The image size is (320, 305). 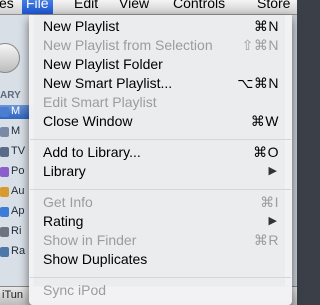 I want to click on menu-item-shortcut: ⌘R, so click(x=266, y=240).